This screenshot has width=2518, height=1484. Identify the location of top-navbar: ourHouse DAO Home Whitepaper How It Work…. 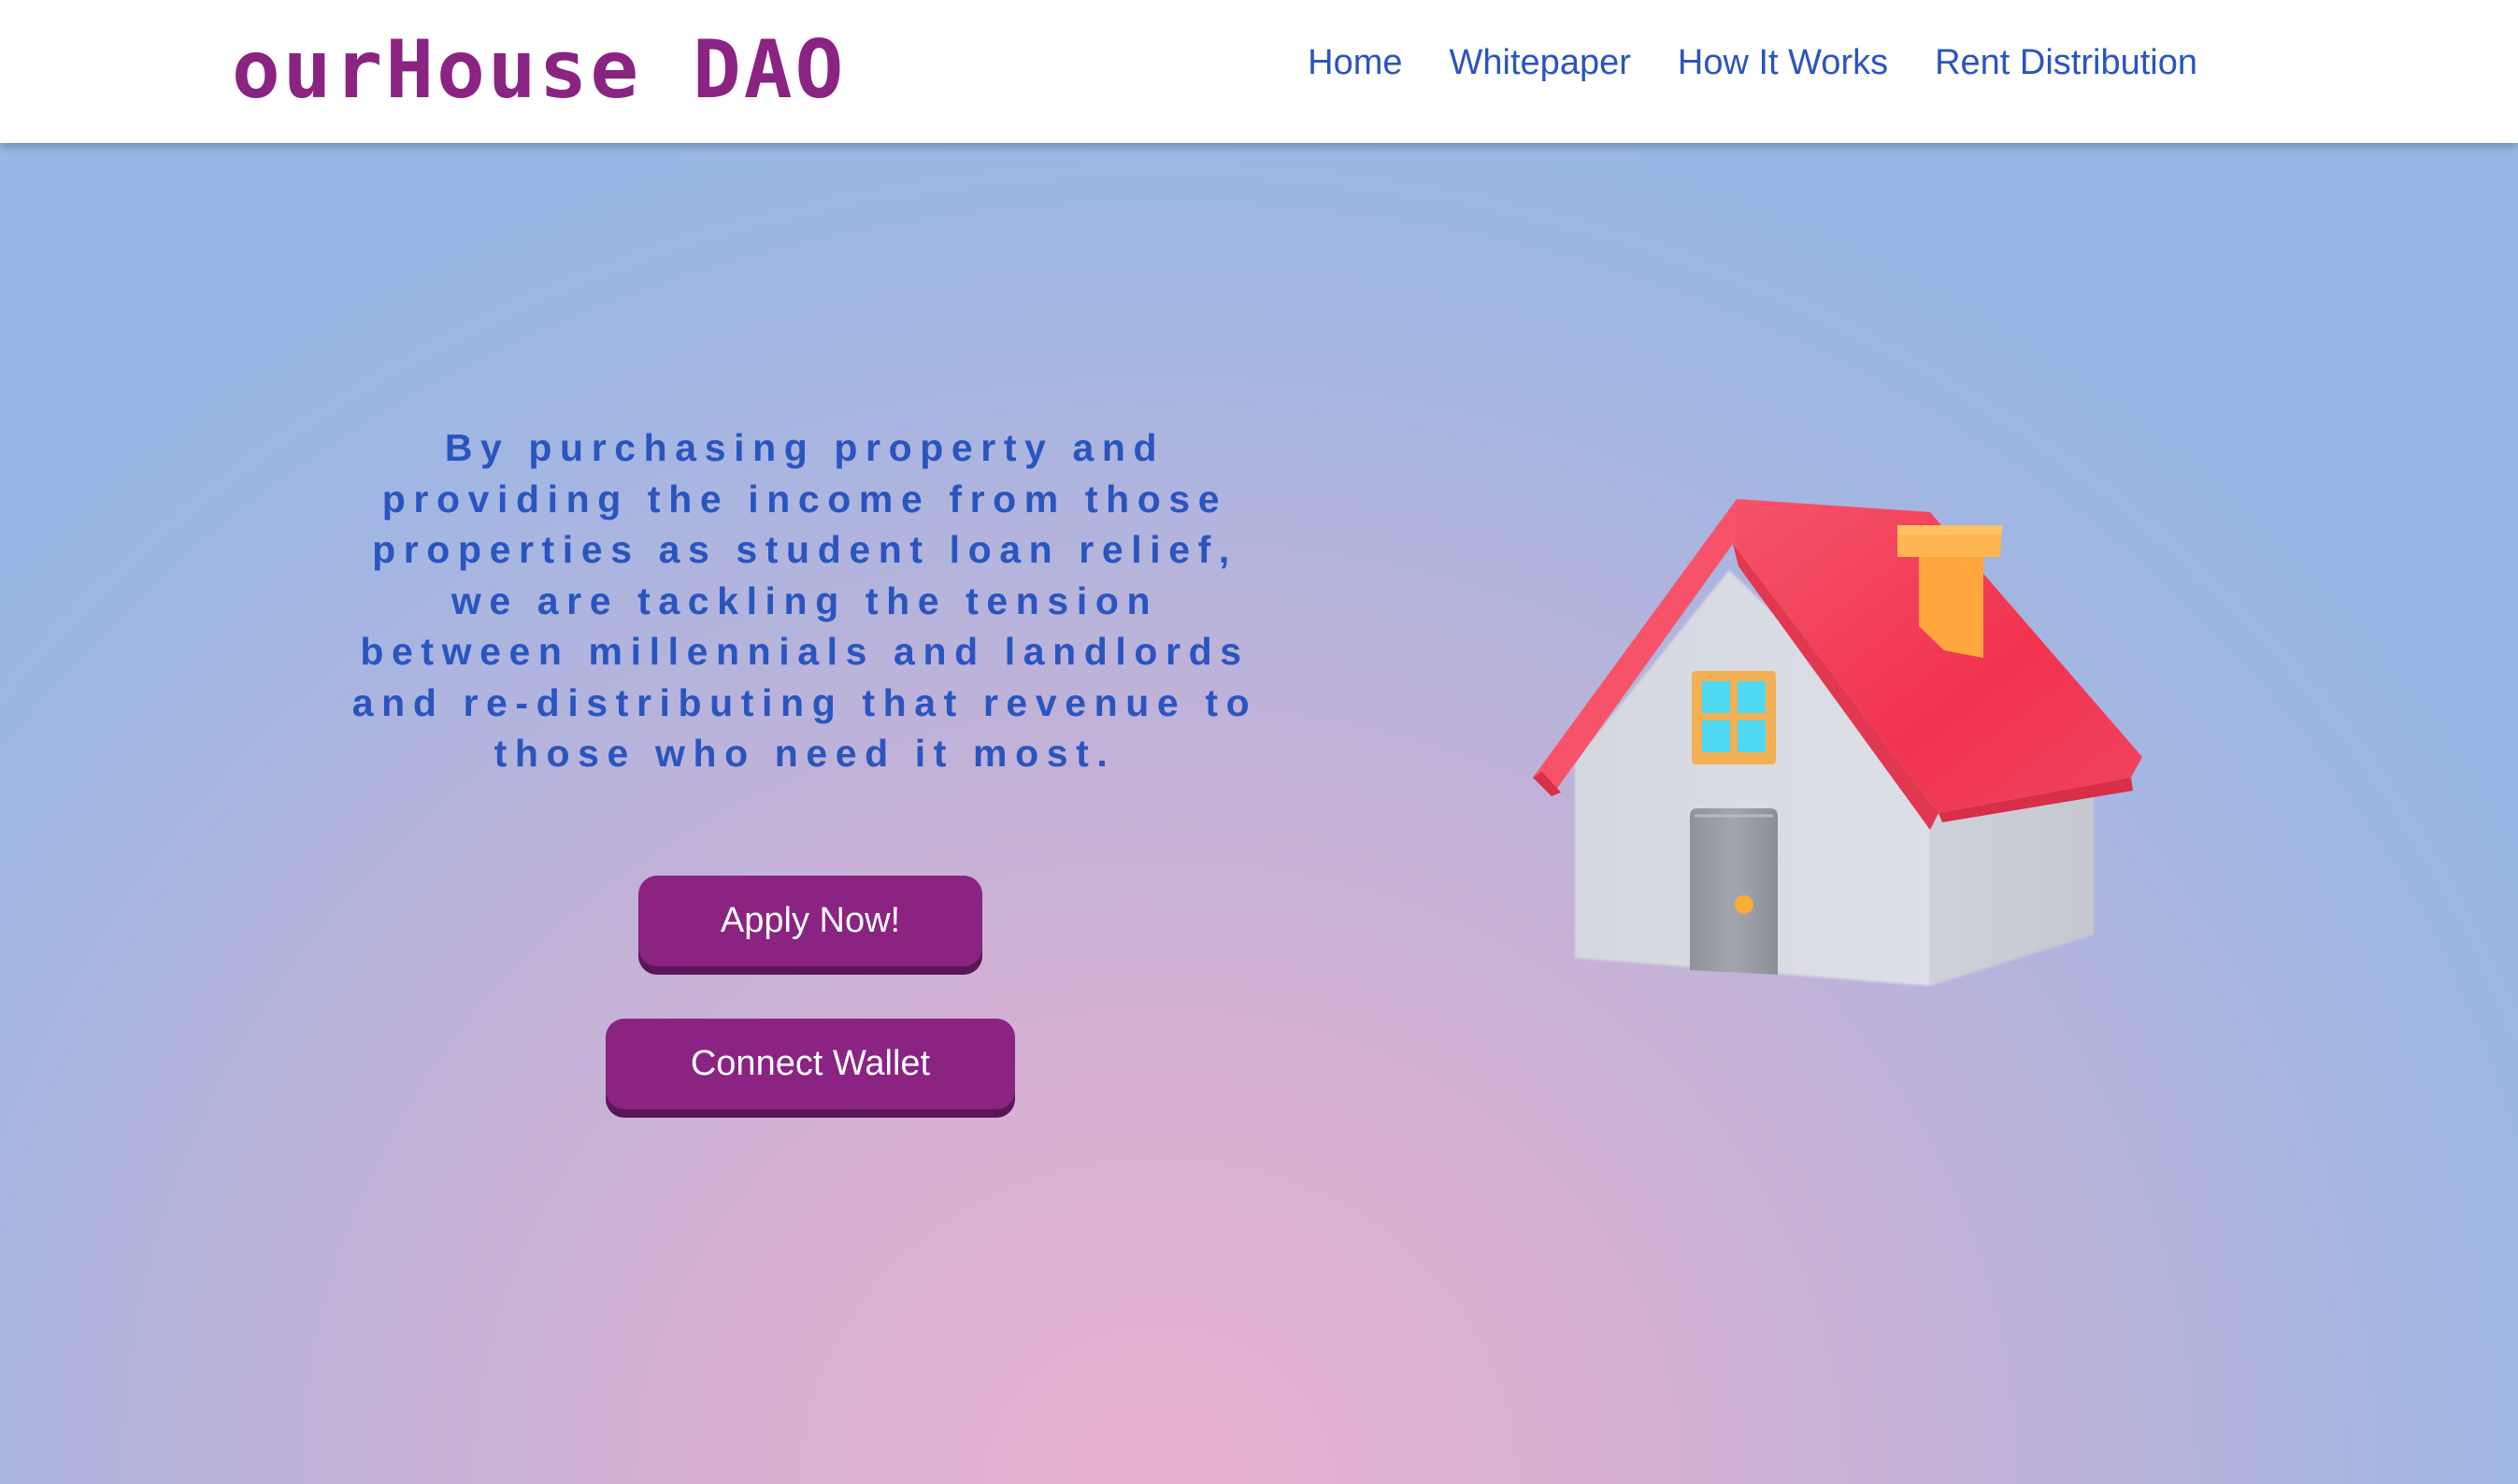
(1259, 71).